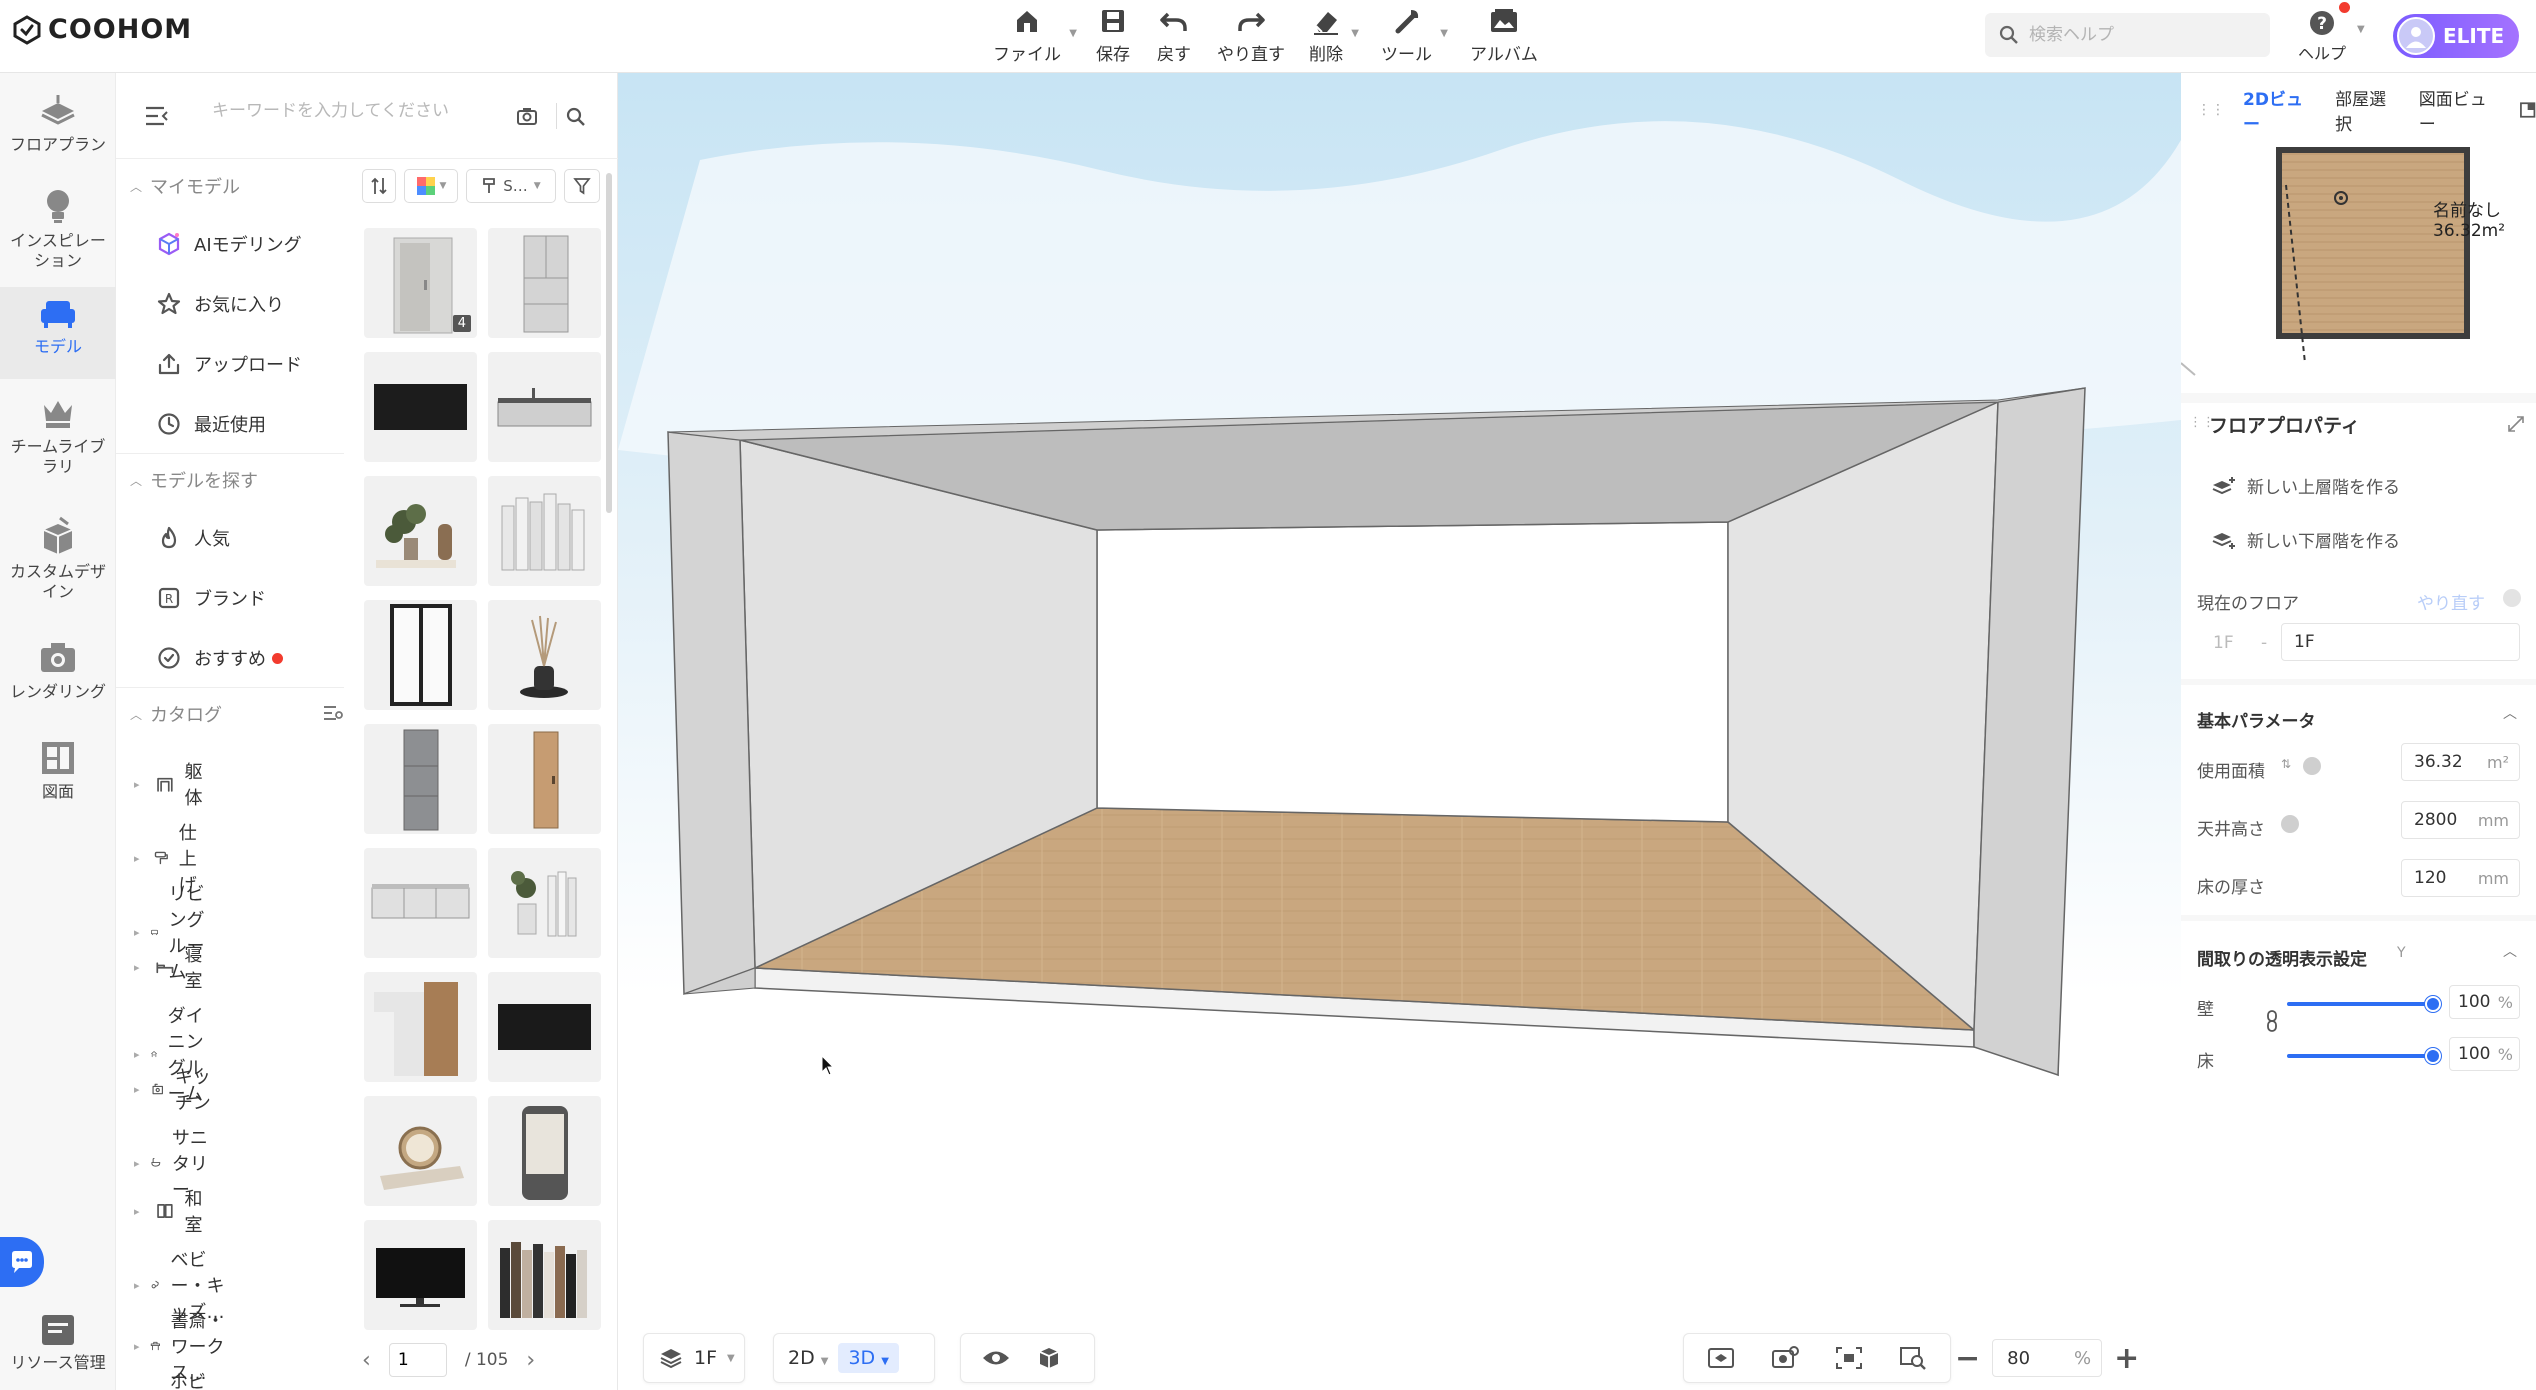 This screenshot has width=2536, height=1390. I want to click on upload-item: アップロード, so click(229, 364).